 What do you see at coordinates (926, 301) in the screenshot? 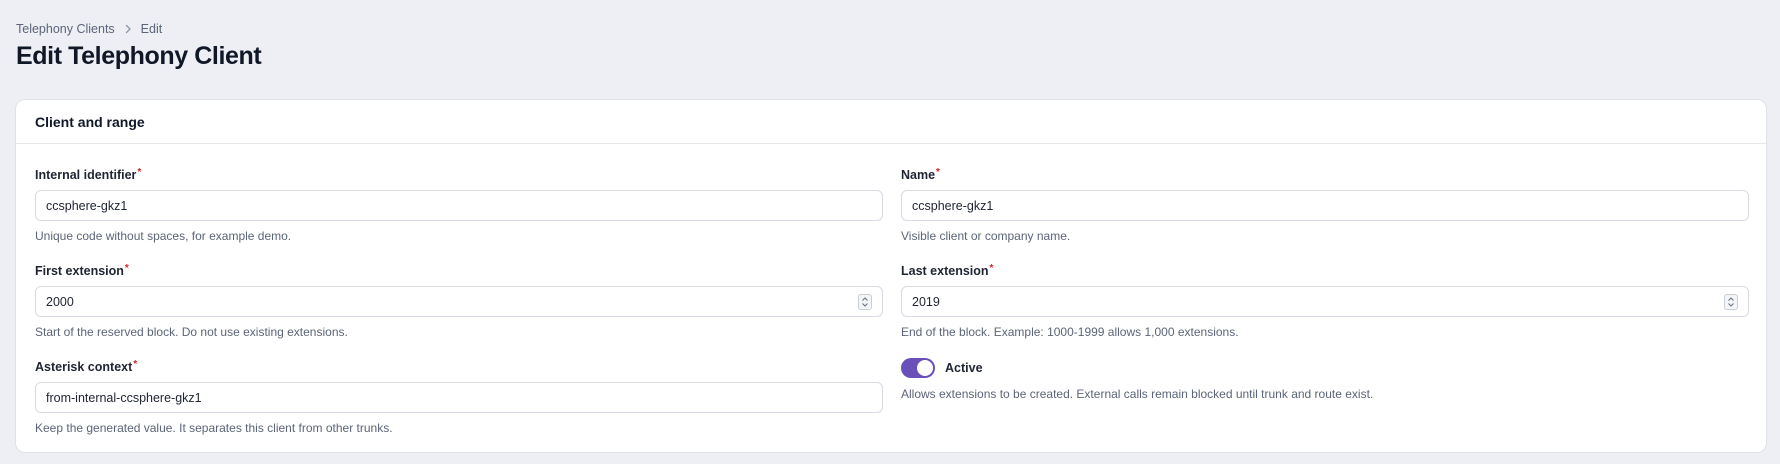
I see `last-extension-value: 2019` at bounding box center [926, 301].